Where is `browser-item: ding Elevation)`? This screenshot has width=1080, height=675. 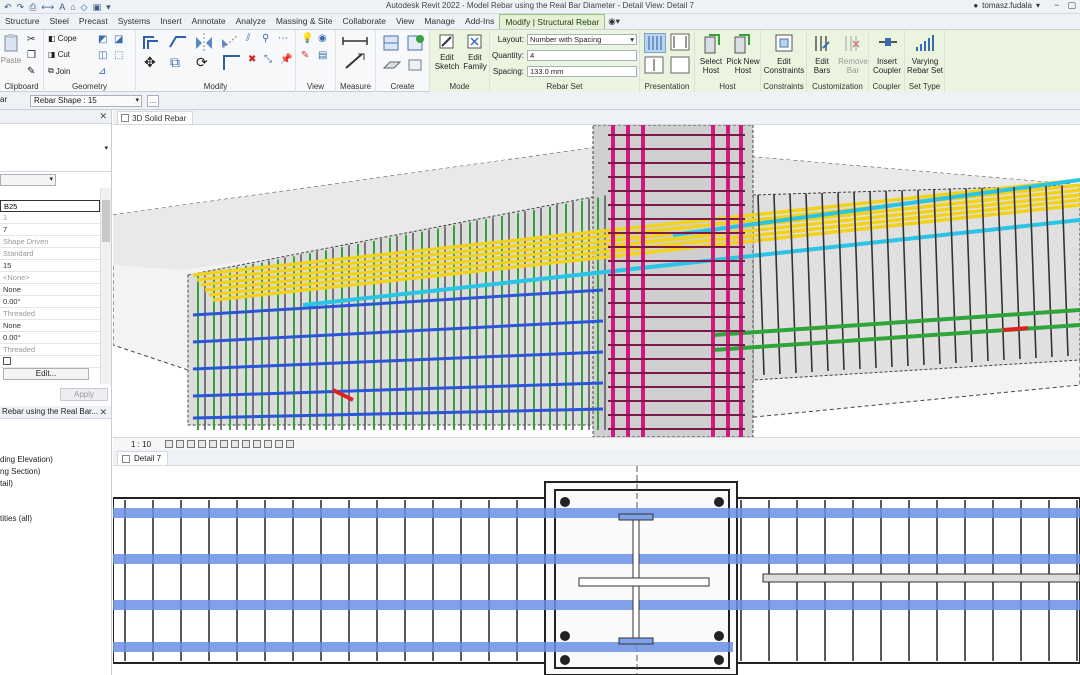
browser-item: ding Elevation) is located at coordinates (26, 459).